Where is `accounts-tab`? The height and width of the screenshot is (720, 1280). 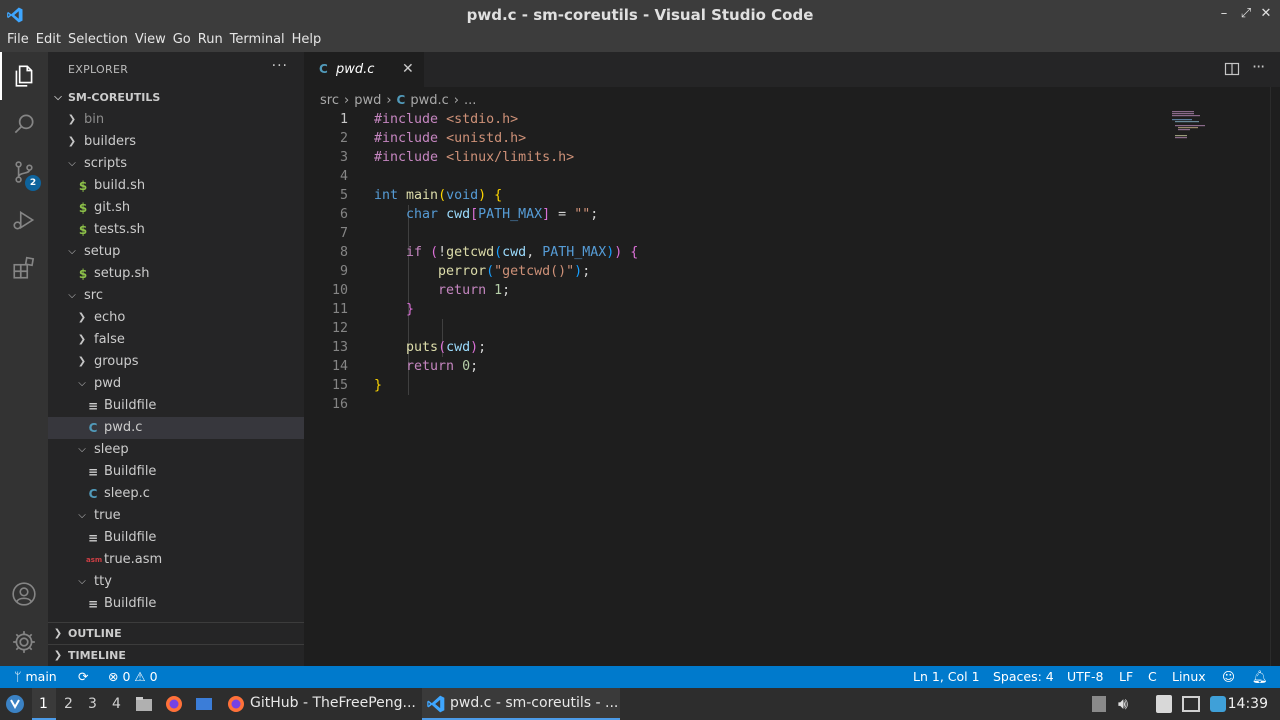
accounts-tab is located at coordinates (24, 594).